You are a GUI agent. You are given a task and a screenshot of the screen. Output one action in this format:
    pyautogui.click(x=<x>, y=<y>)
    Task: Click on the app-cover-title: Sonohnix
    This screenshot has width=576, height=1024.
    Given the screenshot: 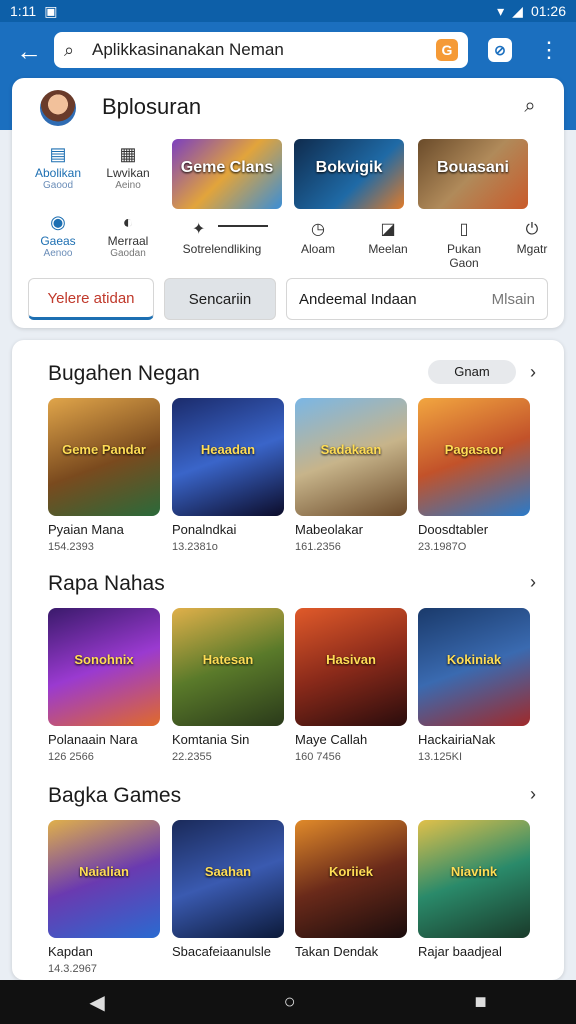 What is the action you would take?
    pyautogui.click(x=104, y=659)
    